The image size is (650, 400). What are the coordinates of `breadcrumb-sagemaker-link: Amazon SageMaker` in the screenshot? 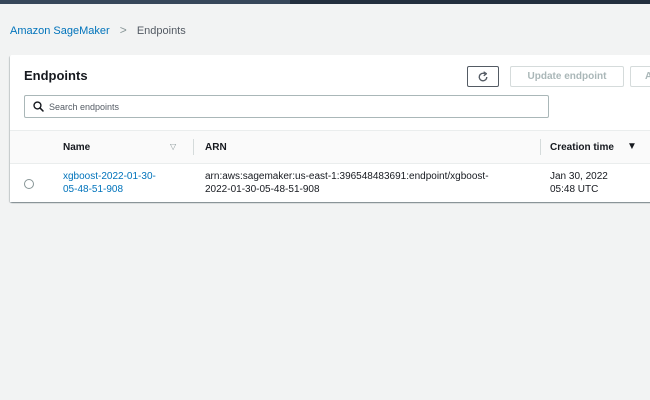 It's located at (60, 31).